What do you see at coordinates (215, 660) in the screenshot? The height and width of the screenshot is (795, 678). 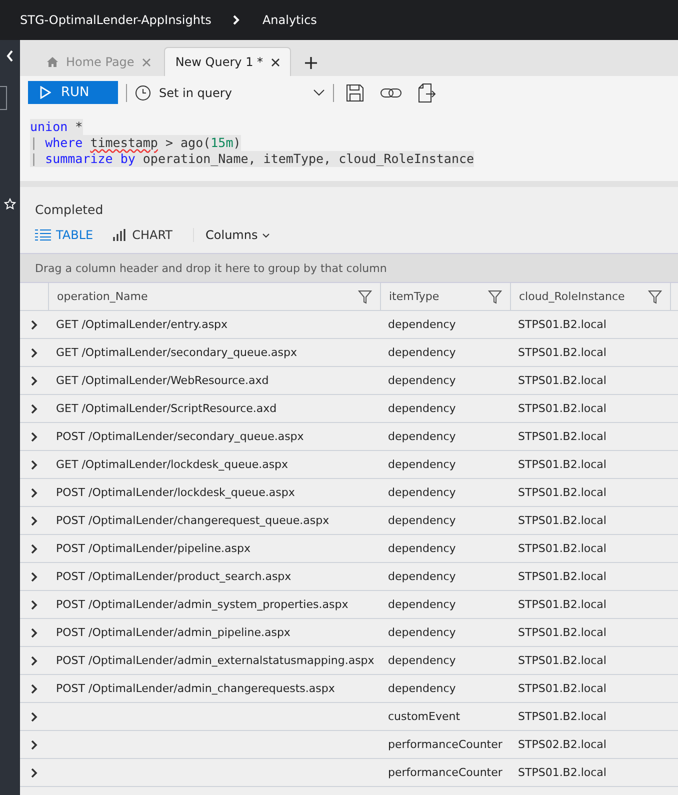 I see `table-cell-text: POST /OptimalLender/admin_externalstatusmapping.aspx` at bounding box center [215, 660].